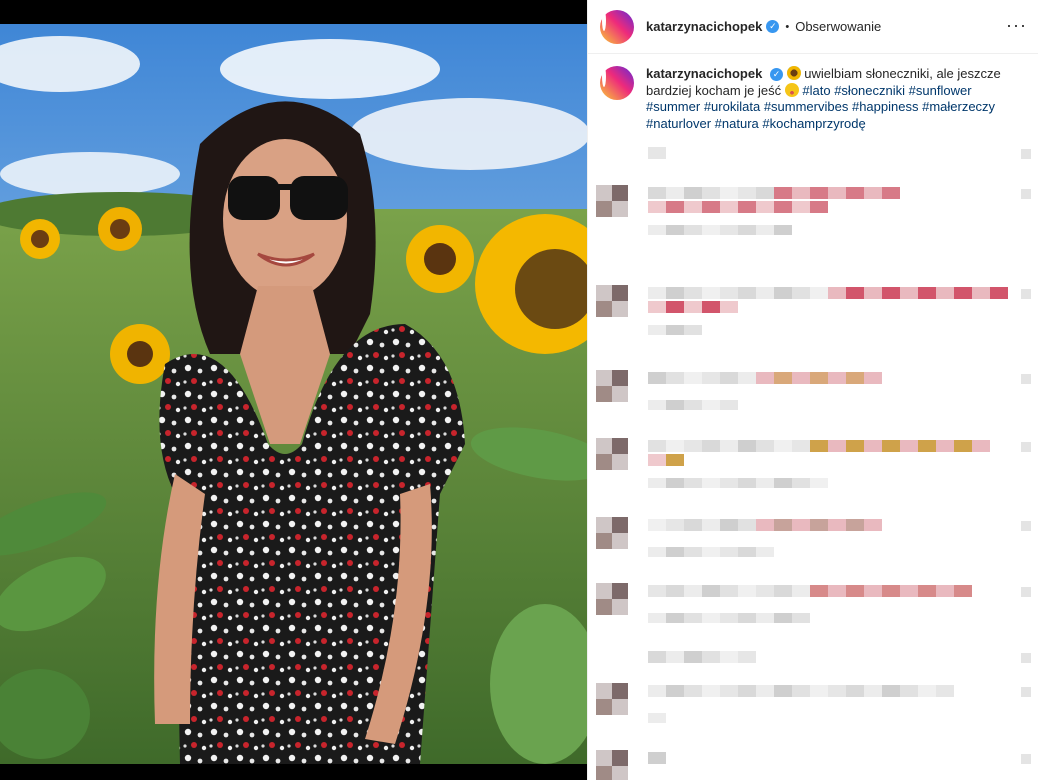  What do you see at coordinates (816, 90) in the screenshot?
I see `hashtag: #lato` at bounding box center [816, 90].